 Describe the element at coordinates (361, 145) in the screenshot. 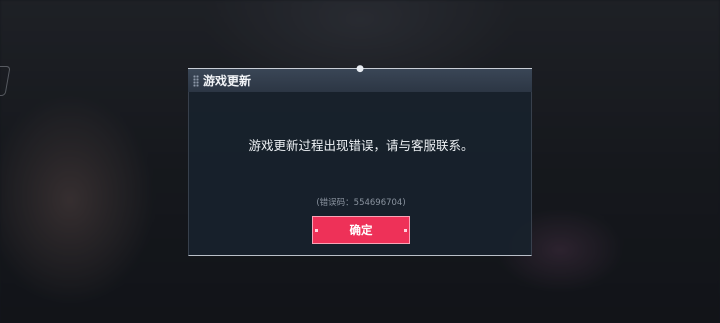

I see `error-message: 游戏更新过程出现错误，请与客服联系。` at that location.